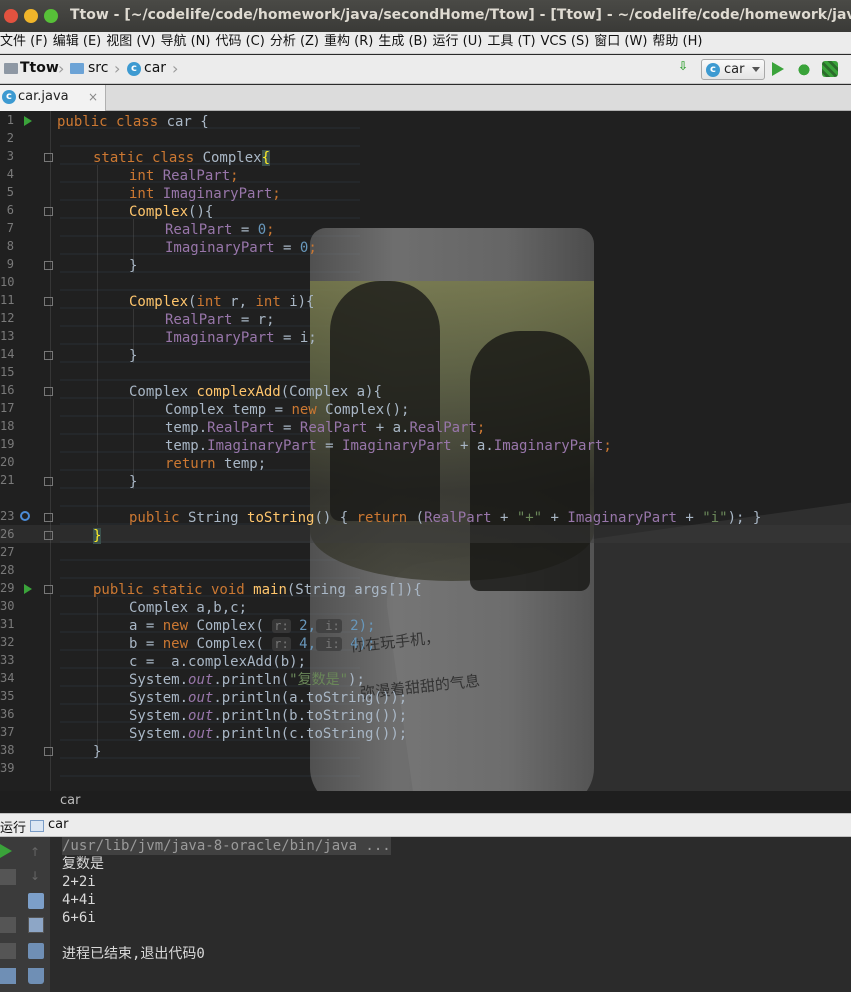  What do you see at coordinates (26, 42) in the screenshot?
I see `menu-file: 文件 (F)` at bounding box center [26, 42].